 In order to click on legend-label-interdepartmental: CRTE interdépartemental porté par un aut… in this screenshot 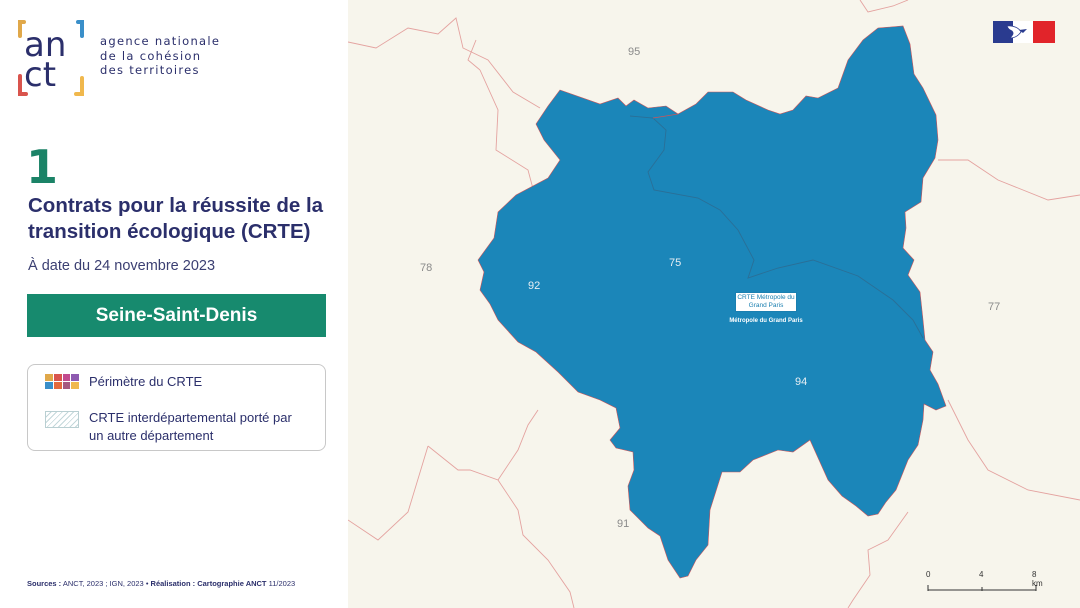, I will do `click(190, 426)`.